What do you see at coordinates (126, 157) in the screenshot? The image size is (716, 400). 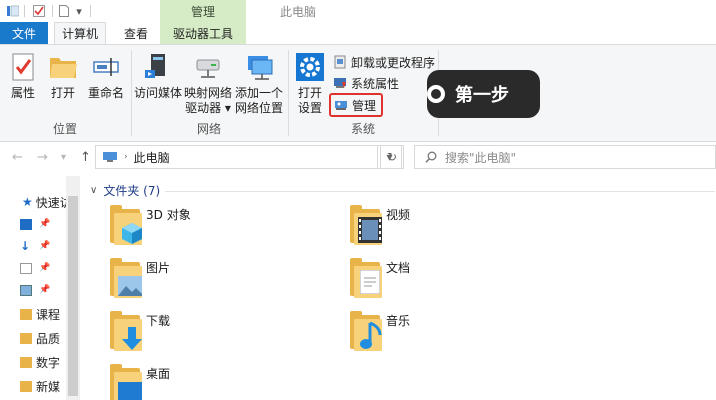 I see `breadcrumb-chevron-icon: ›` at bounding box center [126, 157].